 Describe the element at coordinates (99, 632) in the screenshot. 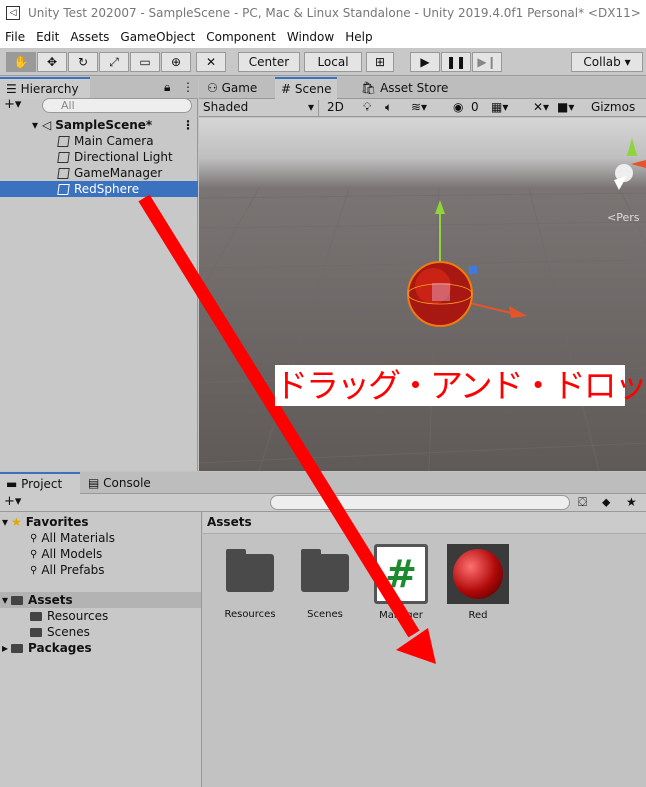

I see `folder-scenes: Scenes` at that location.